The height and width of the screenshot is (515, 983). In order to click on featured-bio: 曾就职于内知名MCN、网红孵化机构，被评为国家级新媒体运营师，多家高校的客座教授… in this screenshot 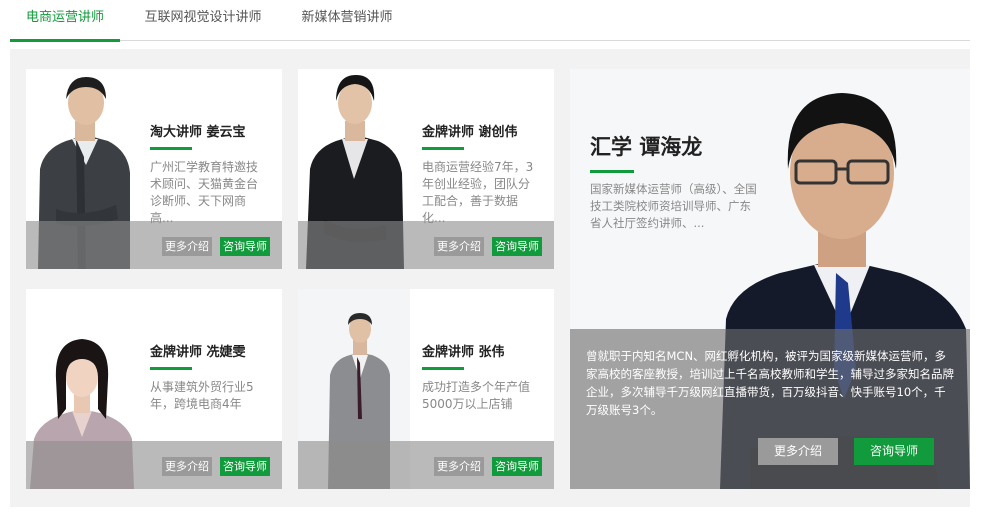, I will do `click(770, 383)`.